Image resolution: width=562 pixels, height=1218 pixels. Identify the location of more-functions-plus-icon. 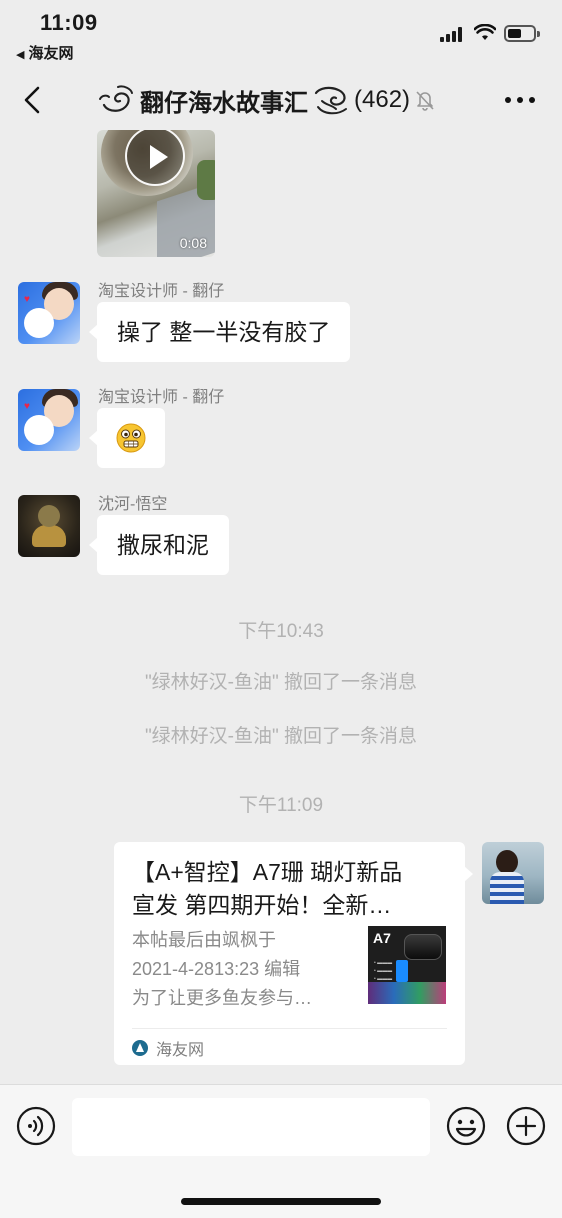
(526, 1126).